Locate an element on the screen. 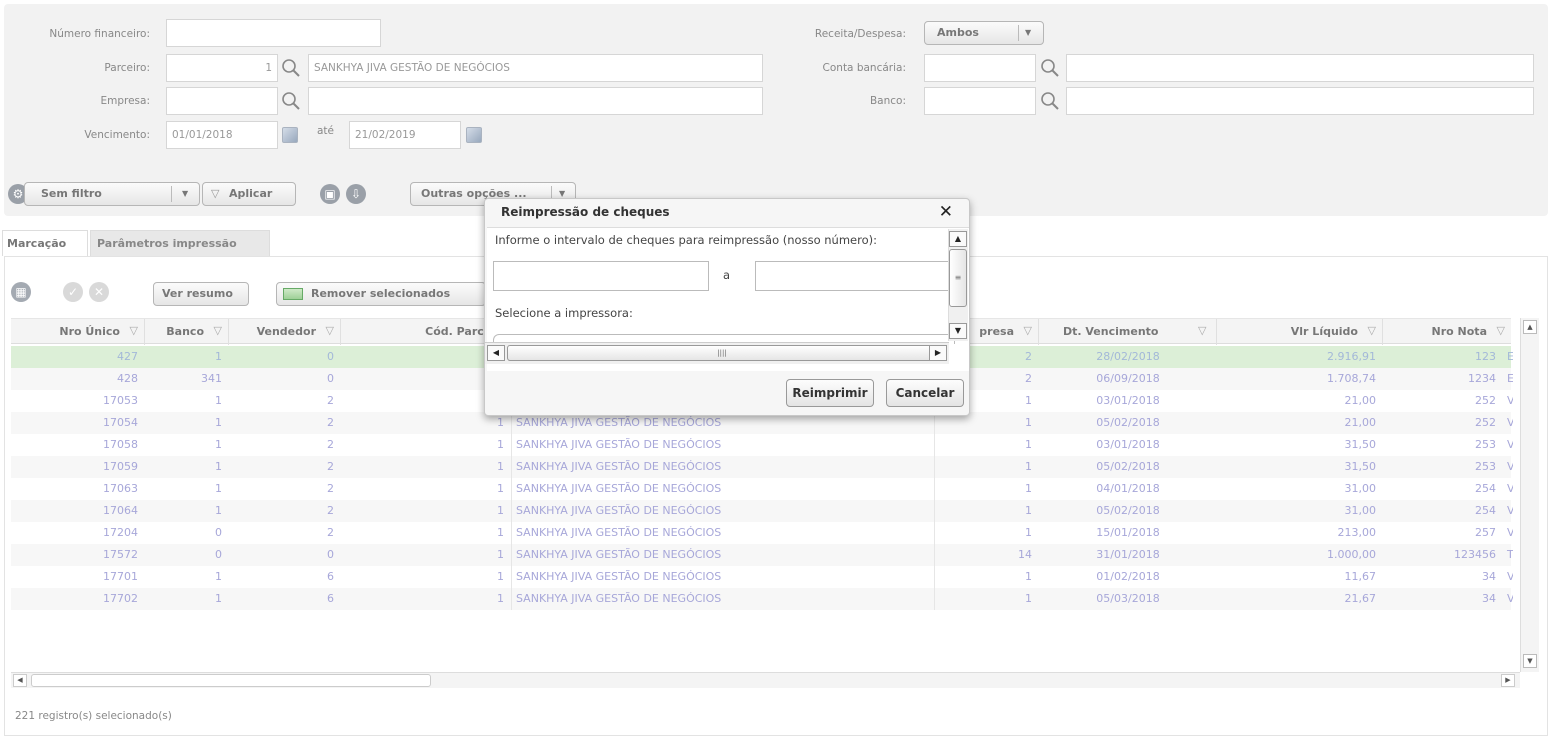 Image resolution: width=1552 pixels, height=741 pixels. grid-vertical-scrollbar: ▲ ▼ is located at coordinates (1529, 495).